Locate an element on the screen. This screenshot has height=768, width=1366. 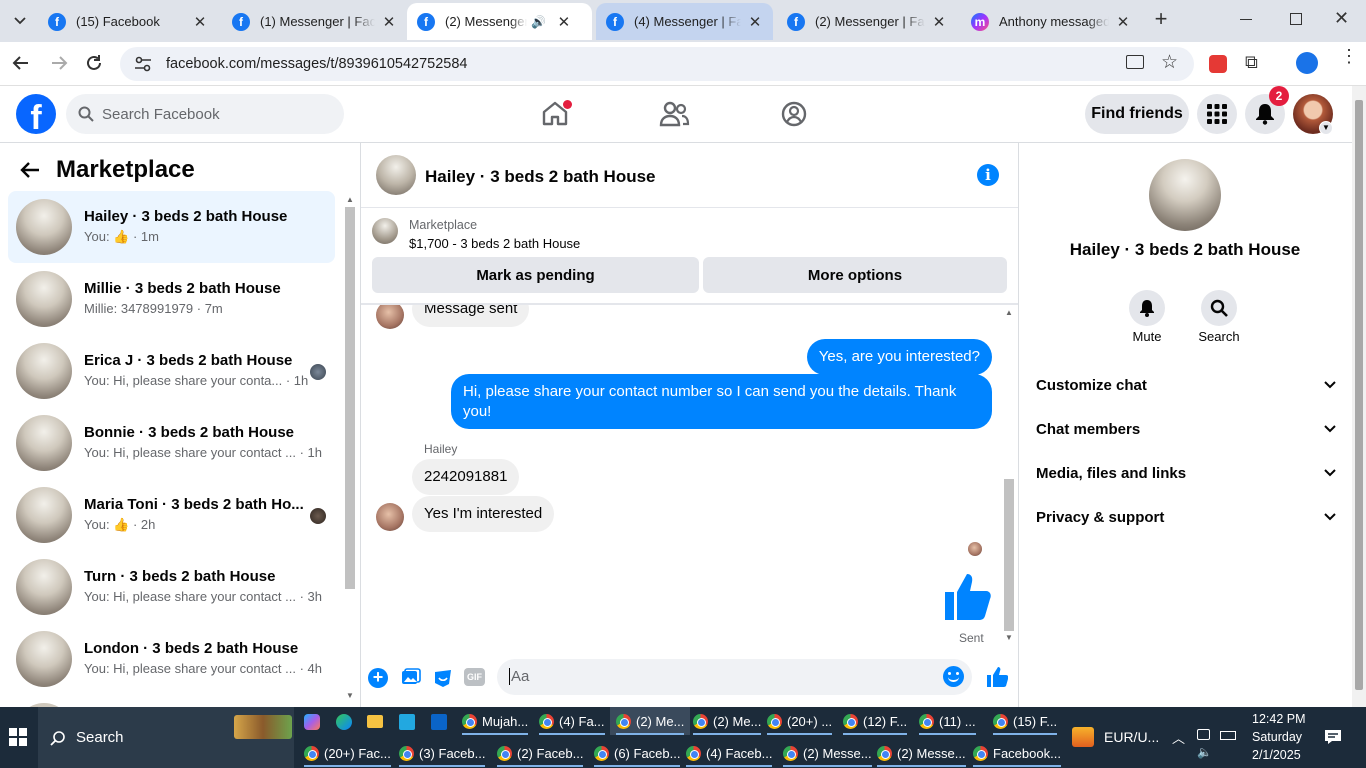
home-nav-button is located at coordinates (556, 114).